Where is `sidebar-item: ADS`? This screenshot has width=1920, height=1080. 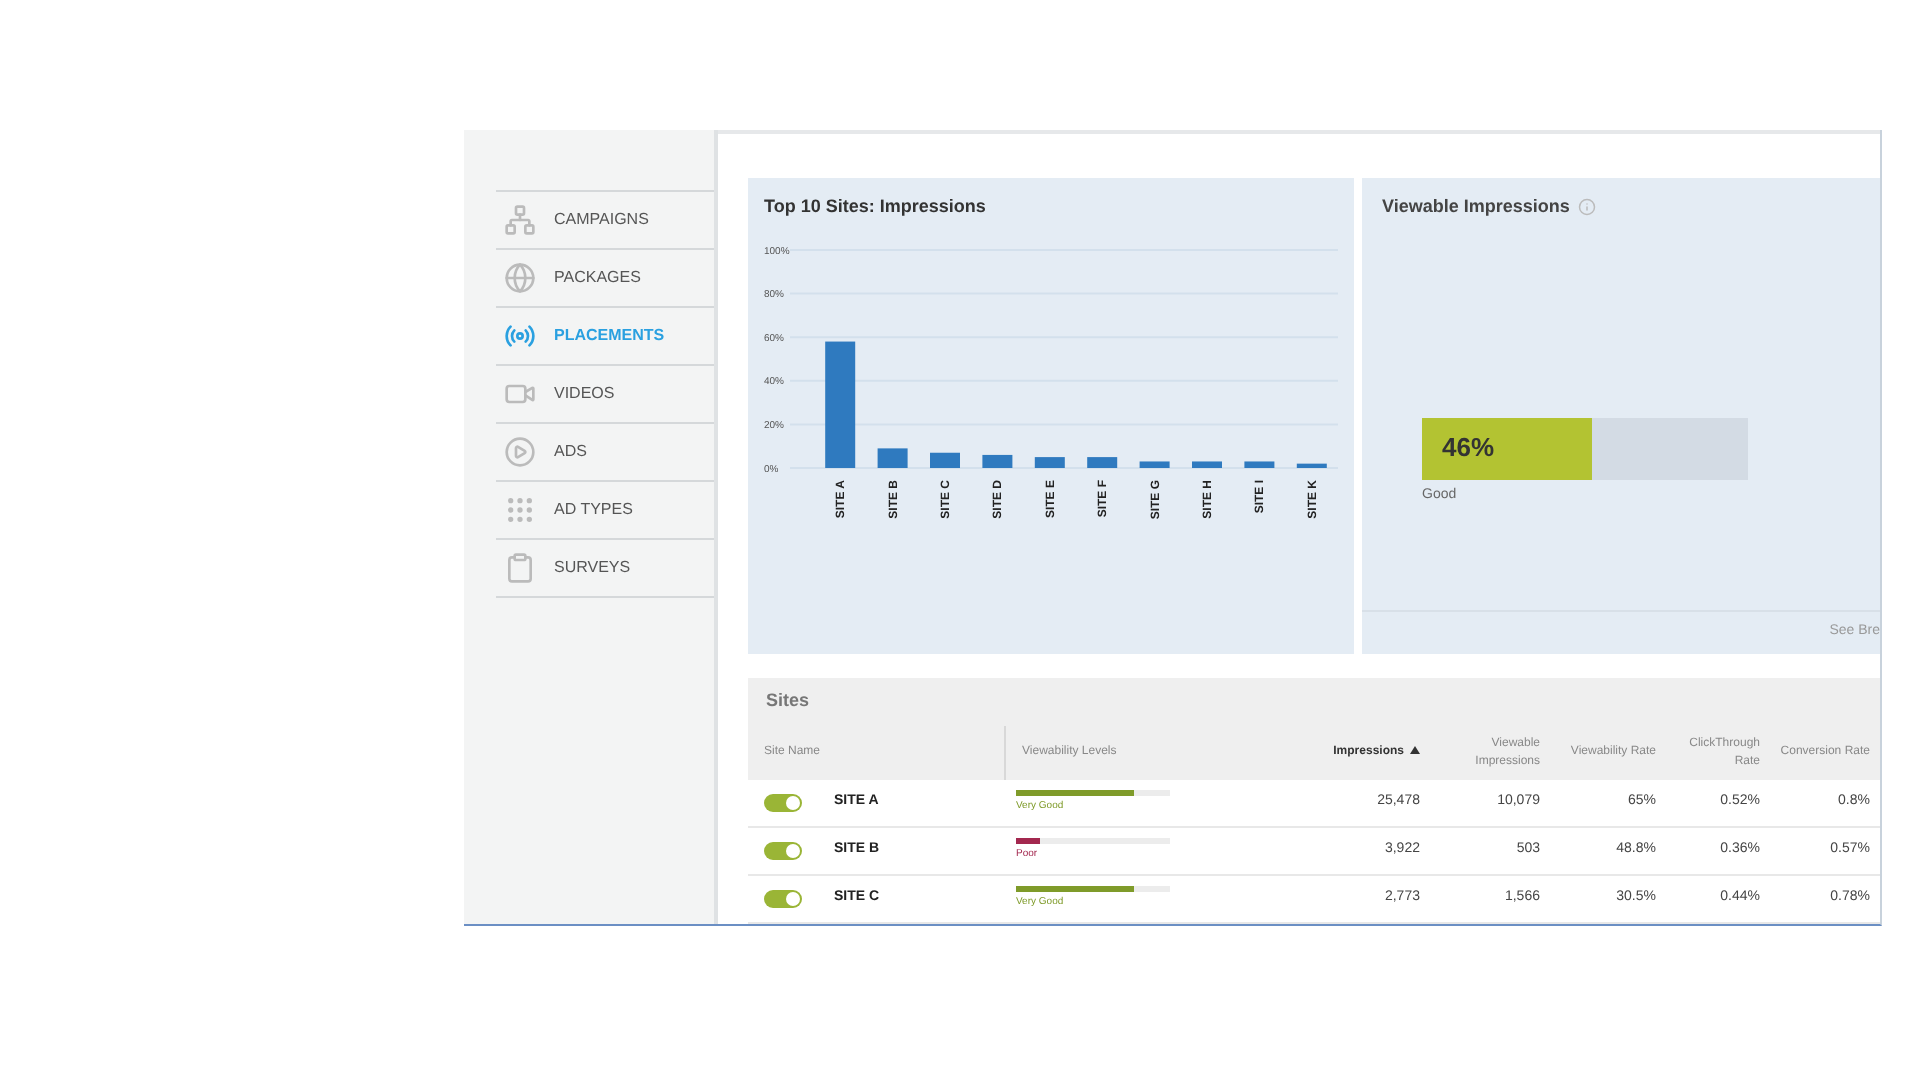
sidebar-item: ADS is located at coordinates (605, 453).